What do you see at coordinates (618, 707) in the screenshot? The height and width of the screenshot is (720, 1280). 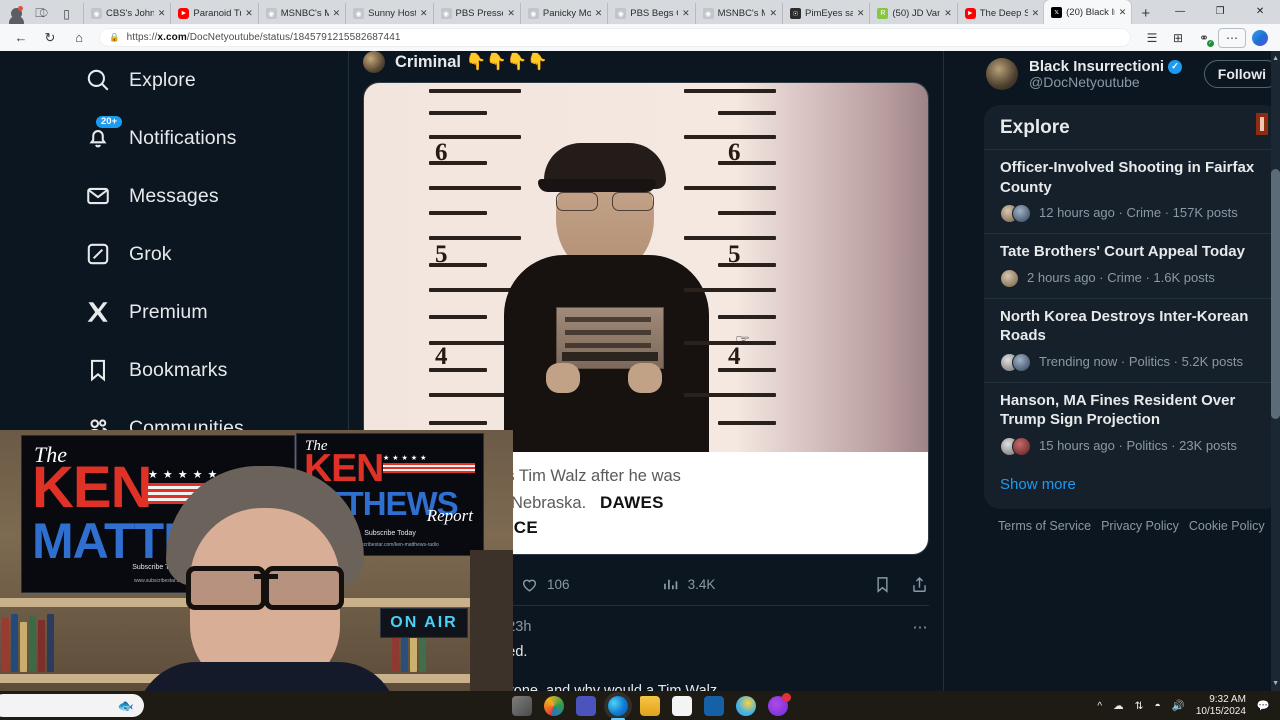 I see `edge-icon` at bounding box center [618, 707].